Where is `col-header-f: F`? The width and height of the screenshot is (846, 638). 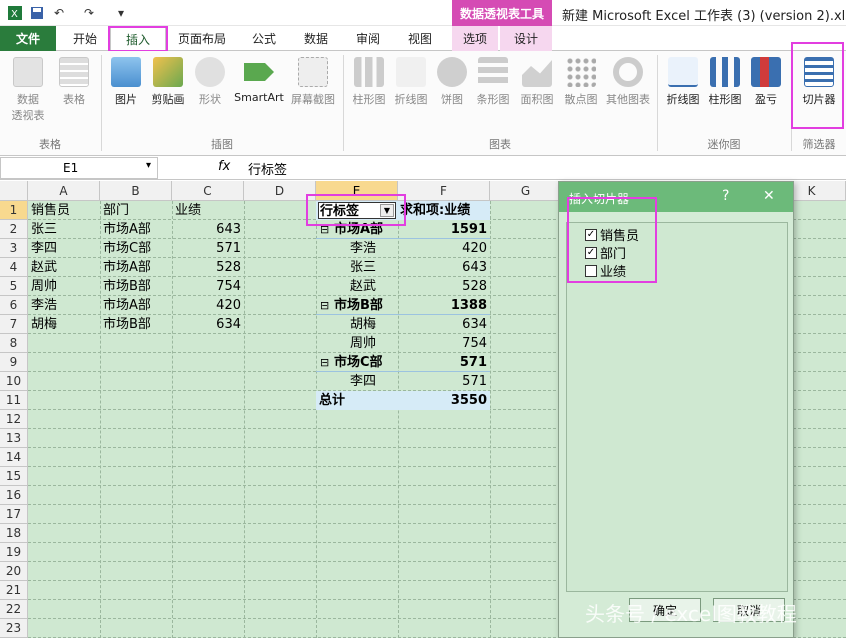 col-header-f: F is located at coordinates (444, 191).